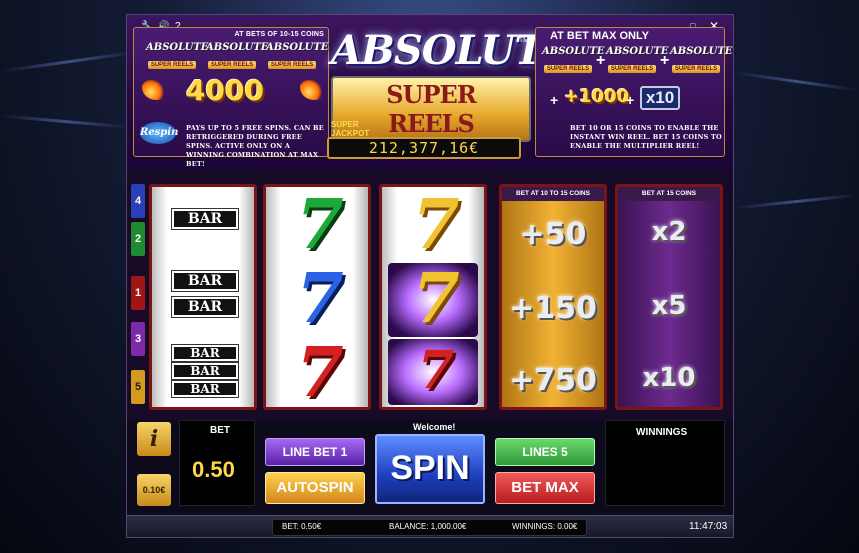  Describe the element at coordinates (302, 526) in the screenshot. I see `status-bet: BET: 0.50€` at that location.